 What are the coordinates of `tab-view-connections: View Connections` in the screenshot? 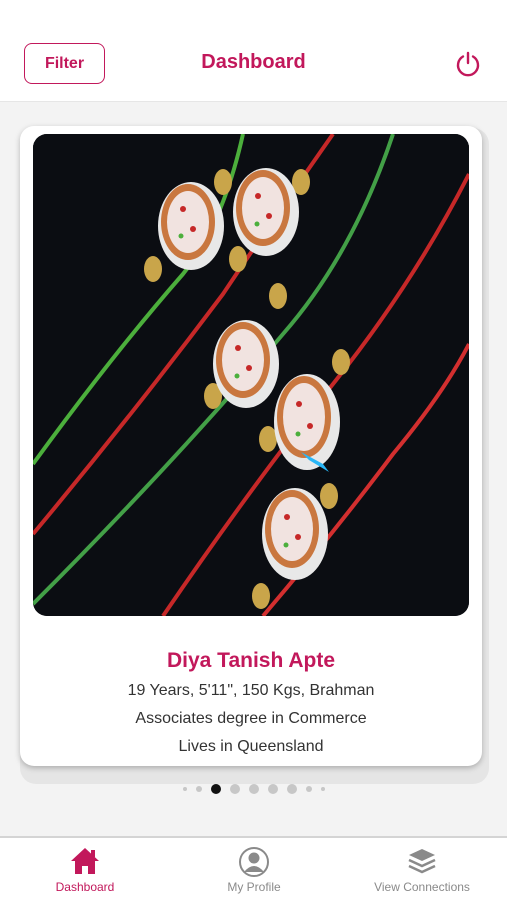 It's located at (422, 870).